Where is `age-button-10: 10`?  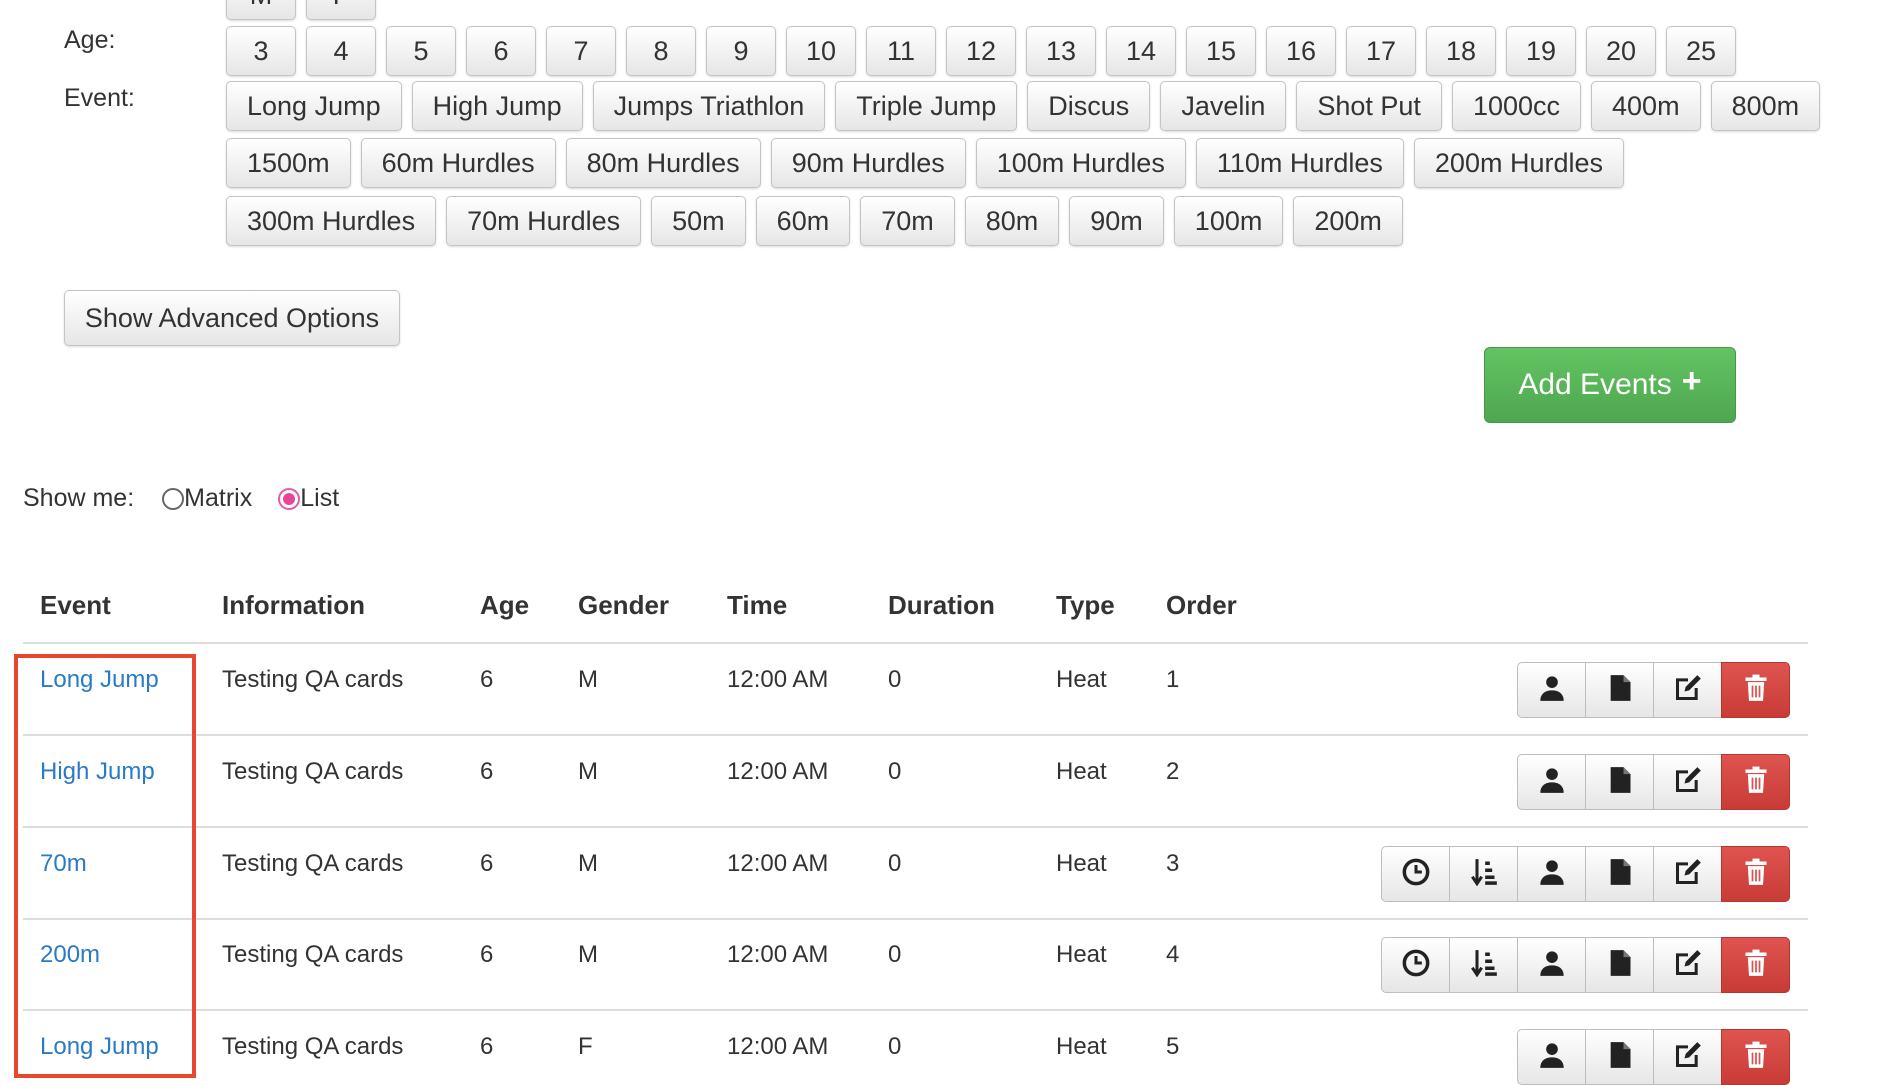 age-button-10: 10 is located at coordinates (821, 51).